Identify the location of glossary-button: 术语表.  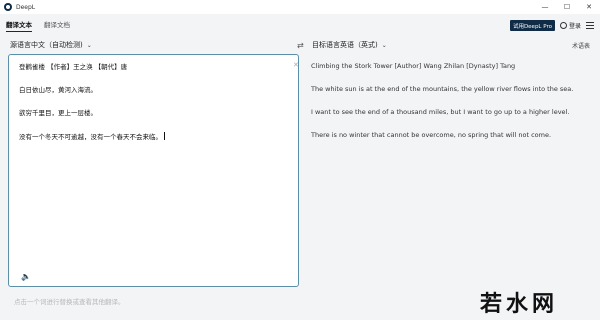
(581, 45).